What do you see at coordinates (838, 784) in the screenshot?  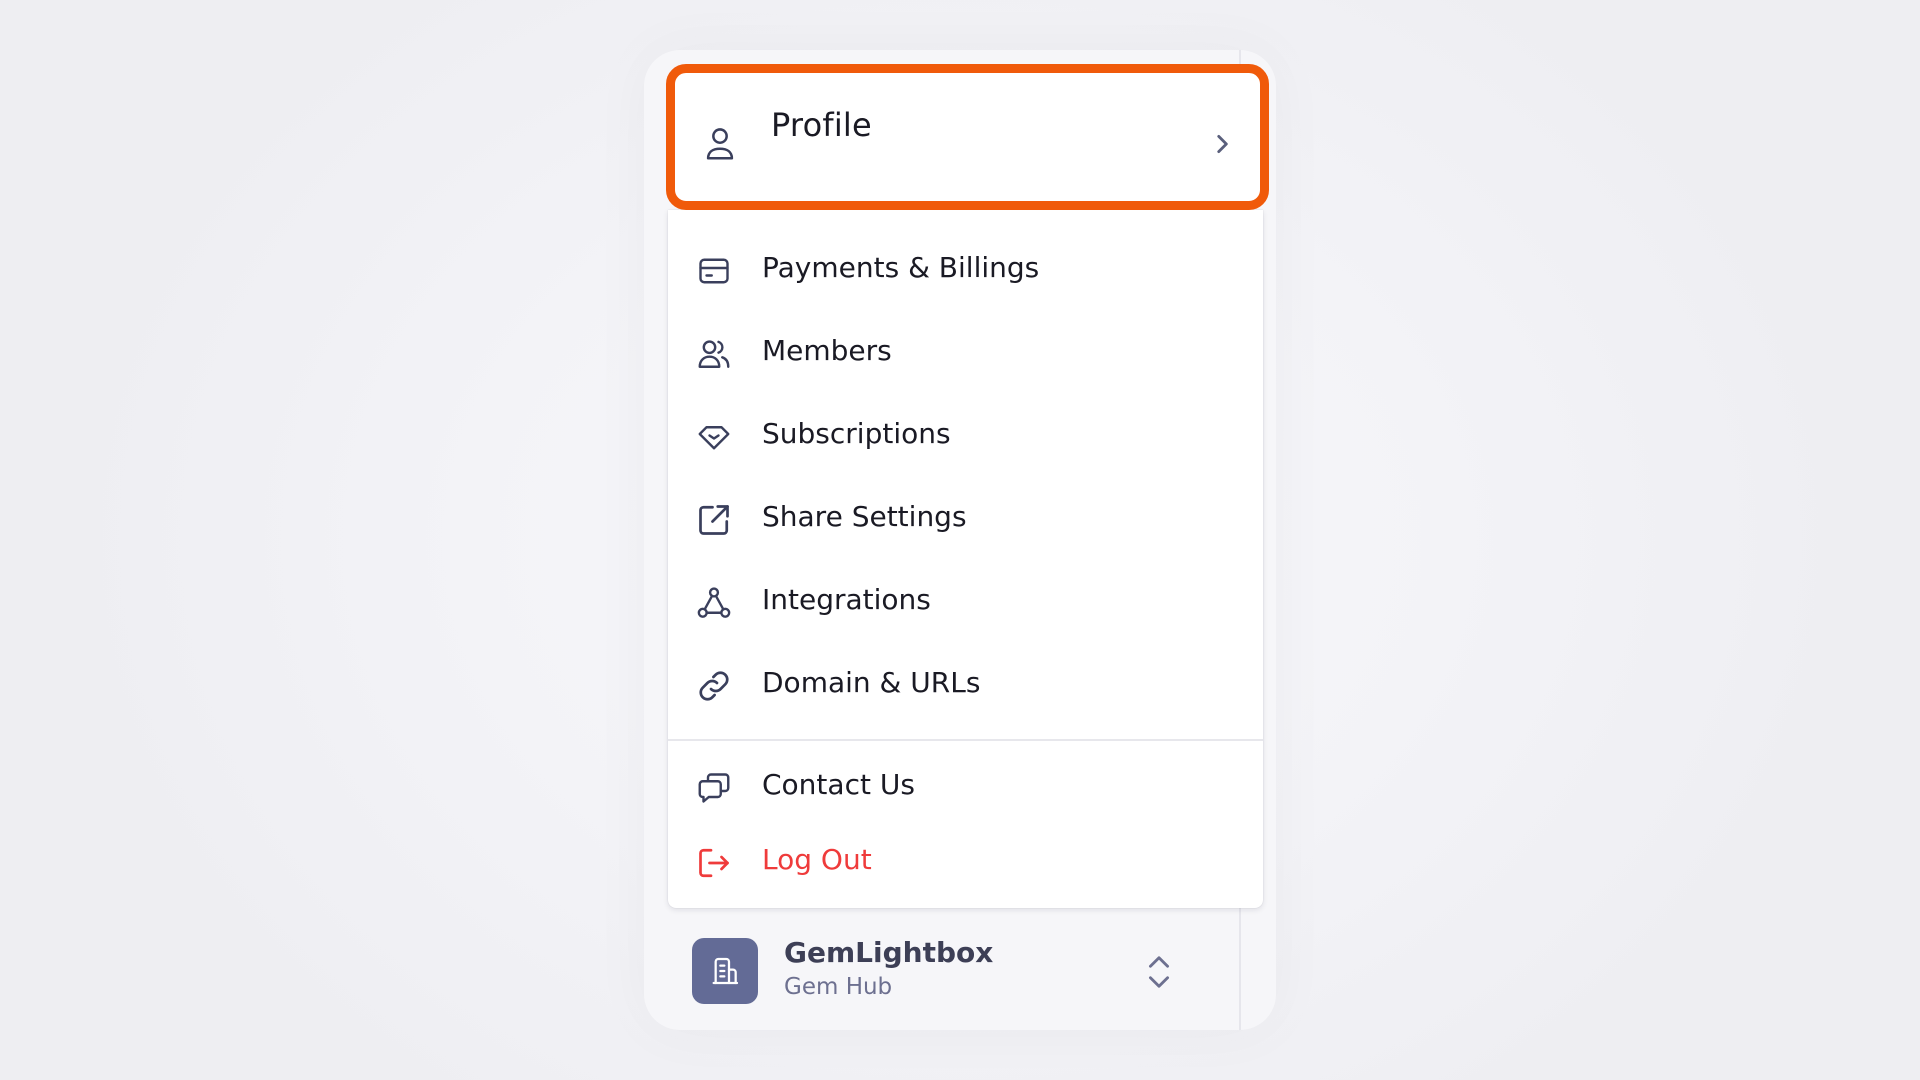 I see `menu-item-label: Contact Us` at bounding box center [838, 784].